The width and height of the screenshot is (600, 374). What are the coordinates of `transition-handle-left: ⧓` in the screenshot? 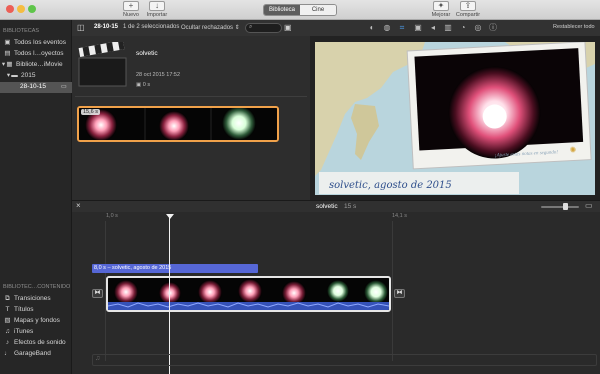 It's located at (97, 293).